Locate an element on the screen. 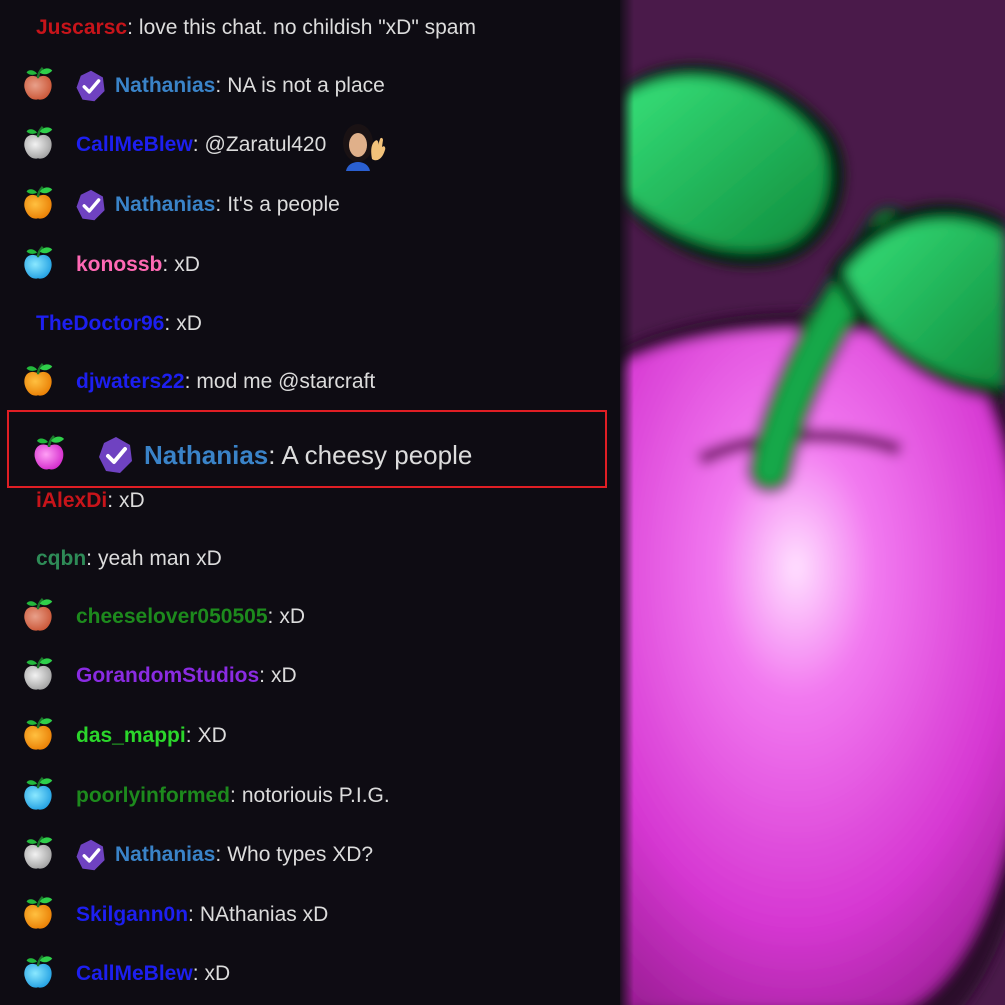 Image resolution: width=1005 pixels, height=1005 pixels. chat-username: iAlexDi is located at coordinates (71, 501).